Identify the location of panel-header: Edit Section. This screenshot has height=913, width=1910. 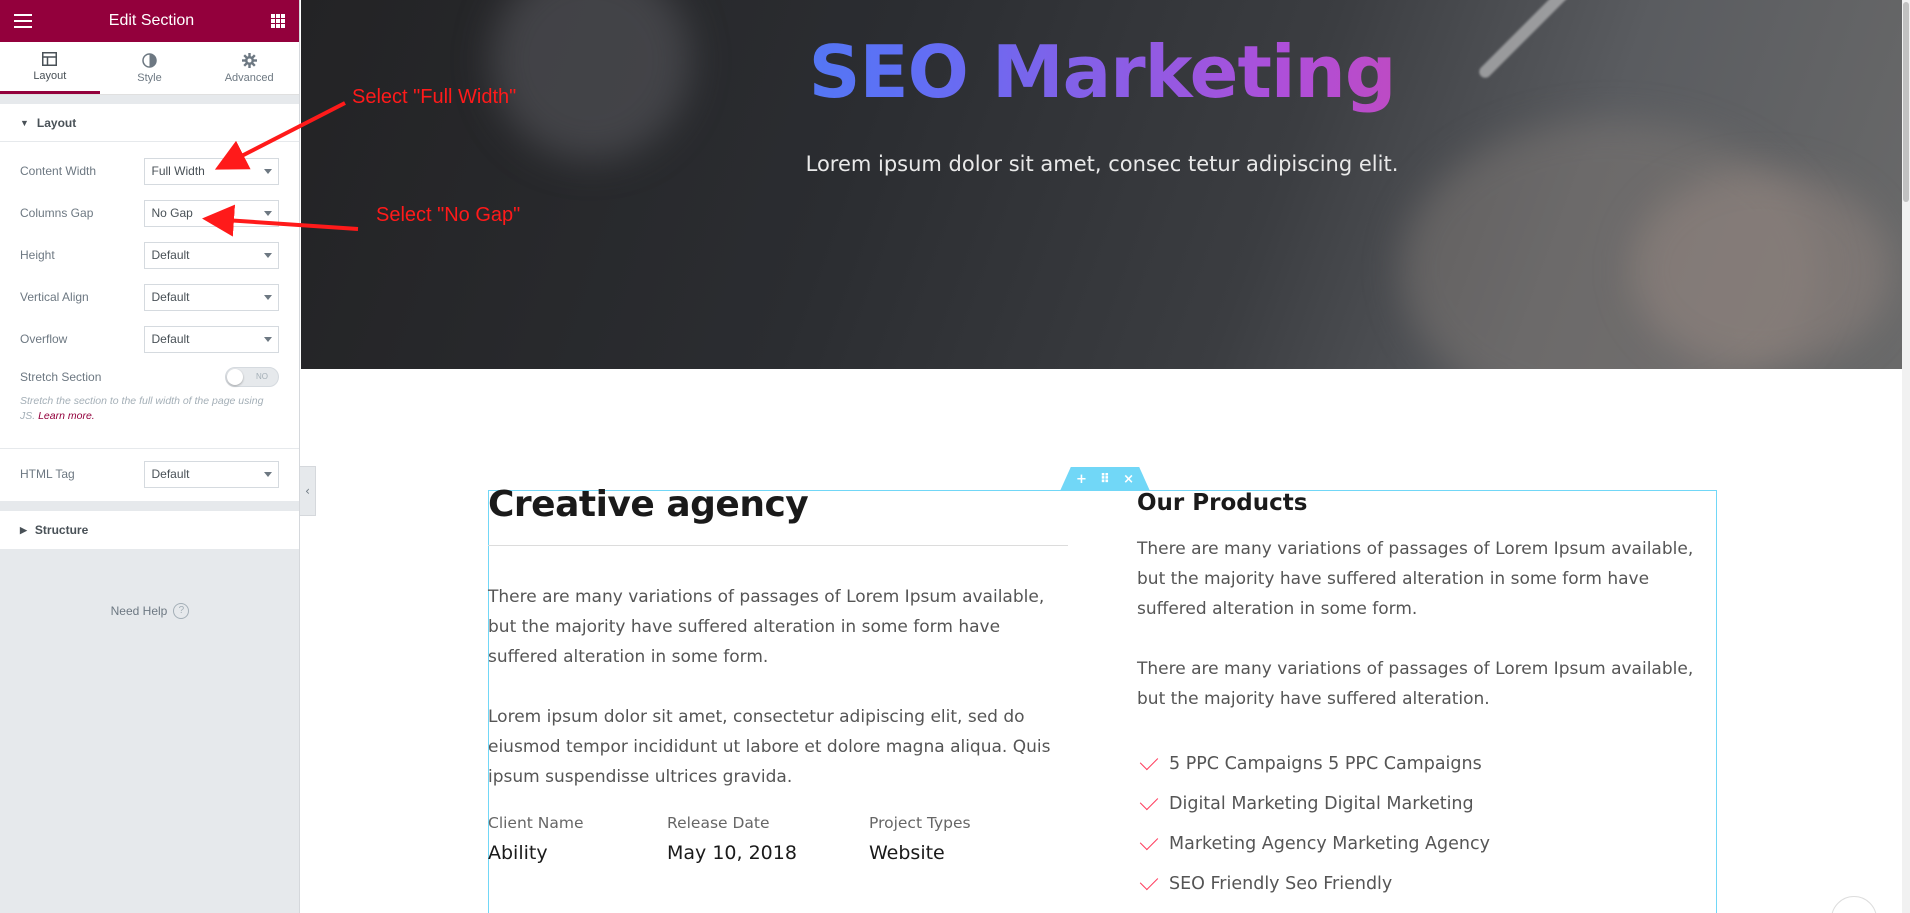
(149, 21).